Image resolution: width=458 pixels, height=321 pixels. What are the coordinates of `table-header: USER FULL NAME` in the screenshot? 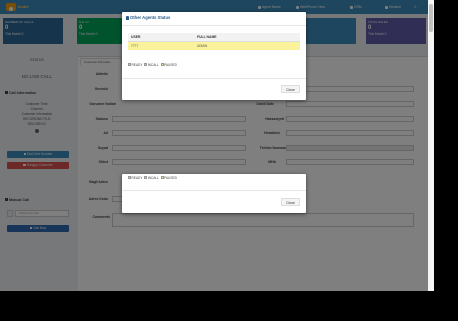 It's located at (214, 37).